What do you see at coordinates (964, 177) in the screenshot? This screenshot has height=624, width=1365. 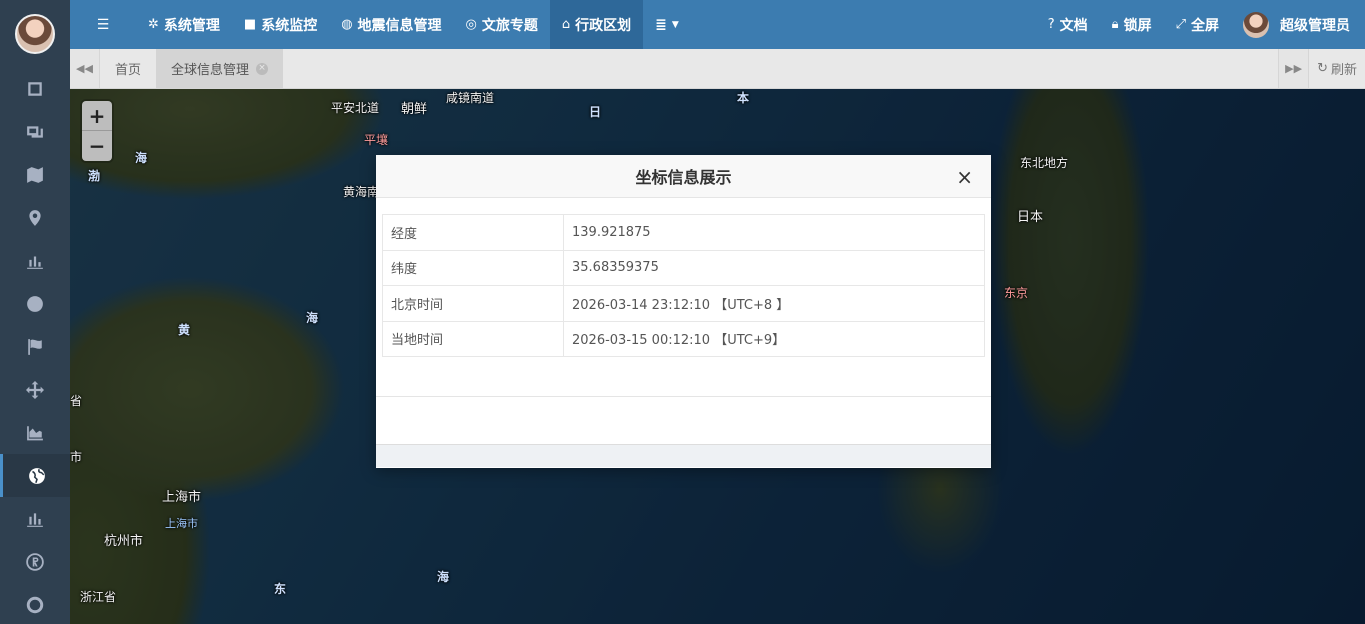 I see `close-icon: ×` at bounding box center [964, 177].